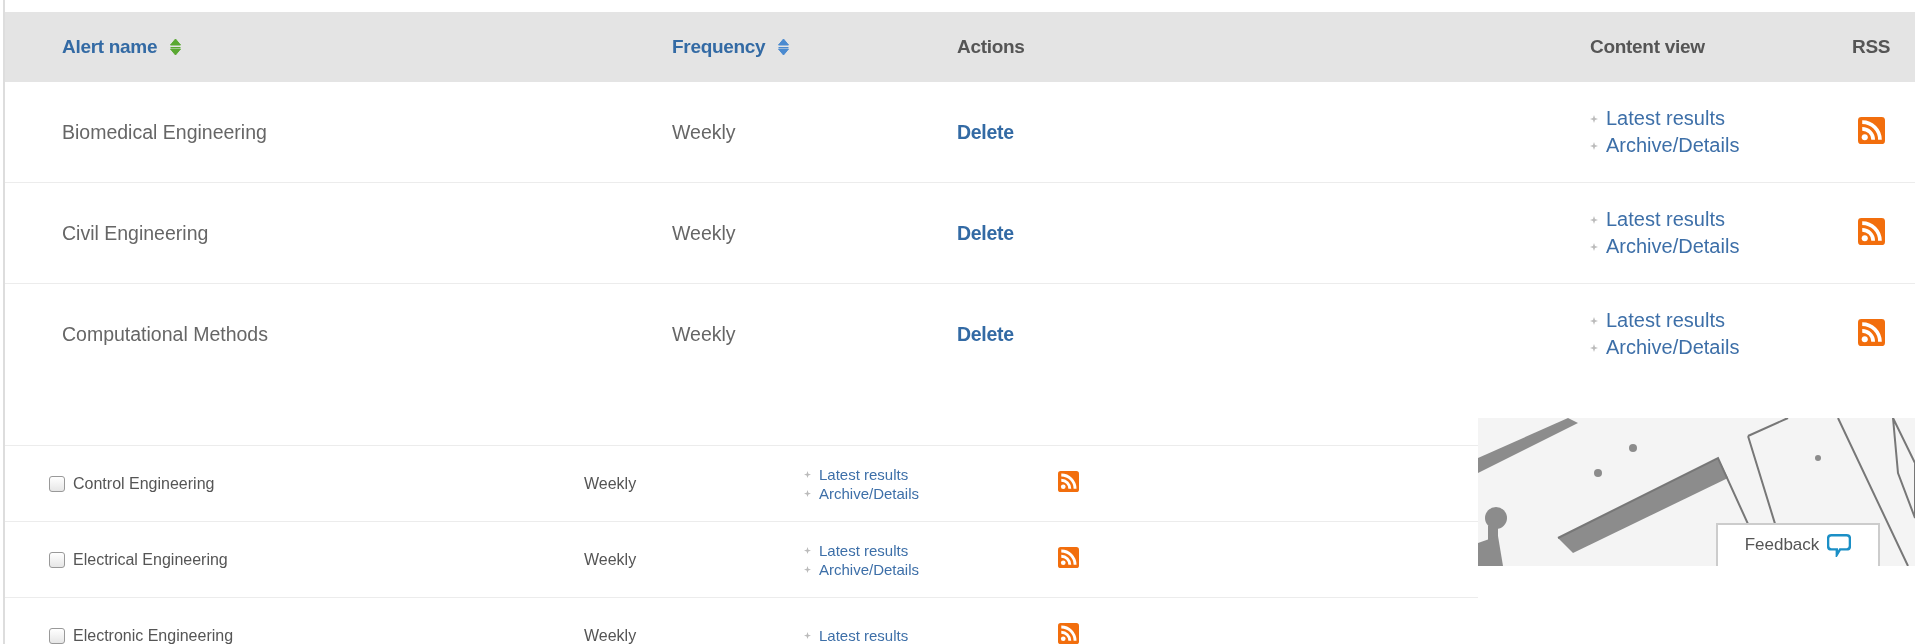 The width and height of the screenshot is (1915, 644). What do you see at coordinates (144, 483) in the screenshot?
I see `alert-name: Control Engineering` at bounding box center [144, 483].